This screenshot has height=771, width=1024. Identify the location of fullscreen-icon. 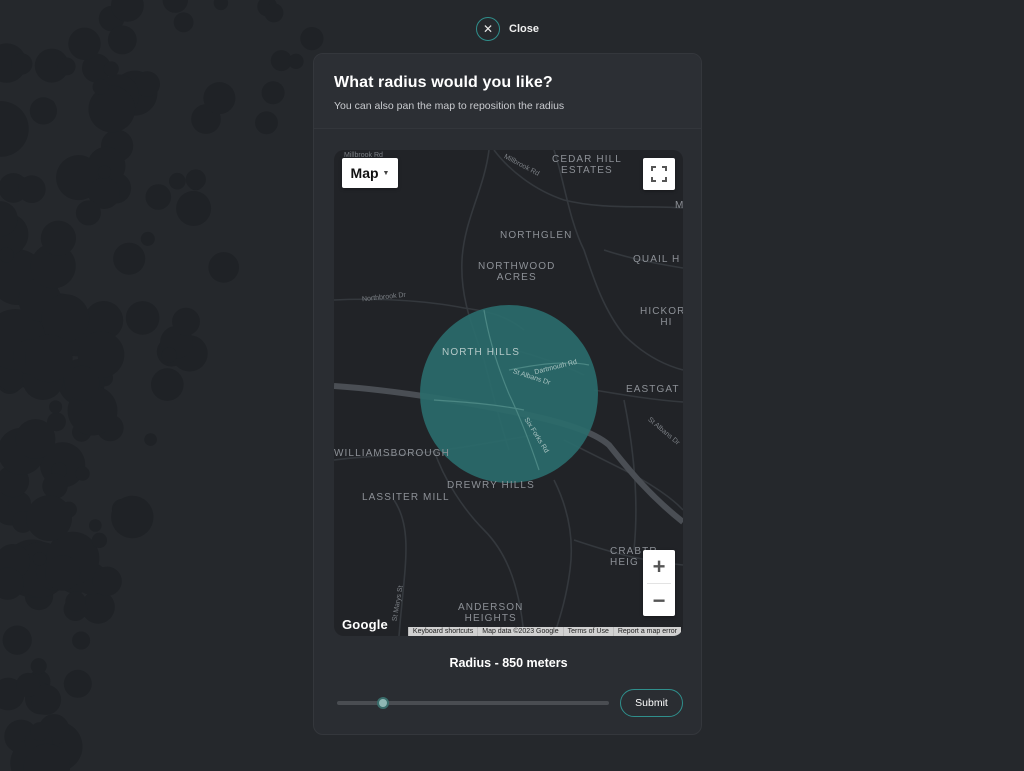
(659, 174).